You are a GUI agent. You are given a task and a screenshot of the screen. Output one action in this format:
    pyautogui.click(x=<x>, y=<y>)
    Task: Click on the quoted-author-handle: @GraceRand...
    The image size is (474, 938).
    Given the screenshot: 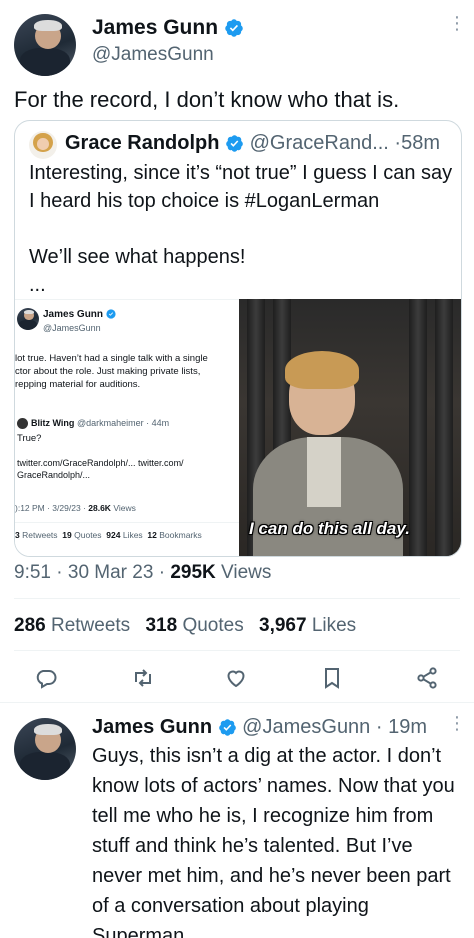 What is the action you would take?
    pyautogui.click(x=319, y=143)
    